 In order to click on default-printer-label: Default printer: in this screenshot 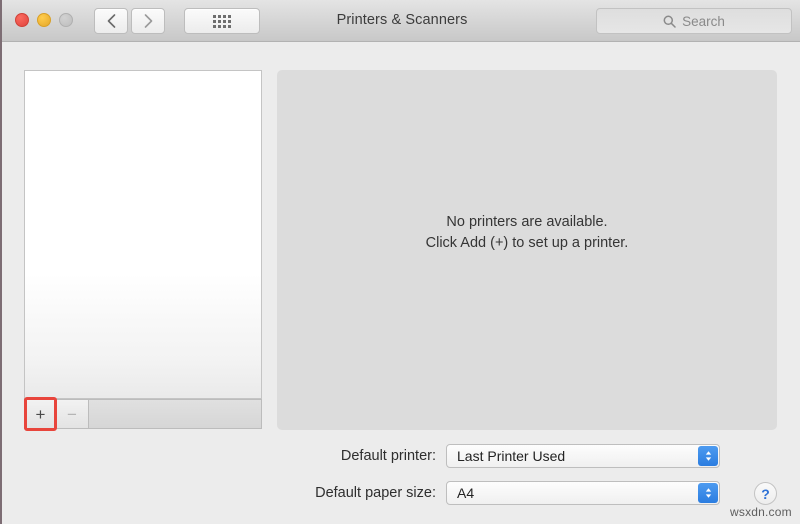, I will do `click(388, 456)`.